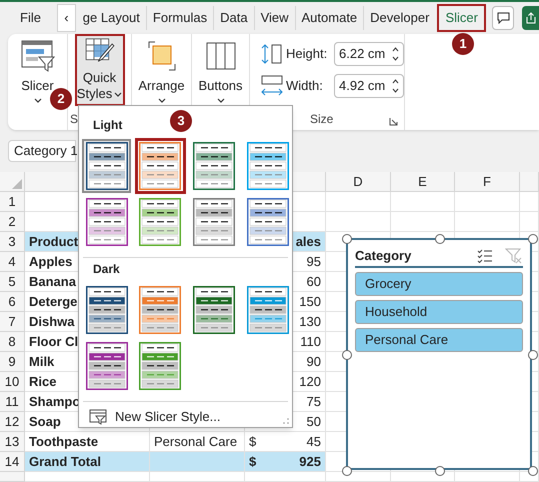 This screenshot has width=539, height=482. Describe the element at coordinates (383, 256) in the screenshot. I see `slicer-title: Category` at that location.